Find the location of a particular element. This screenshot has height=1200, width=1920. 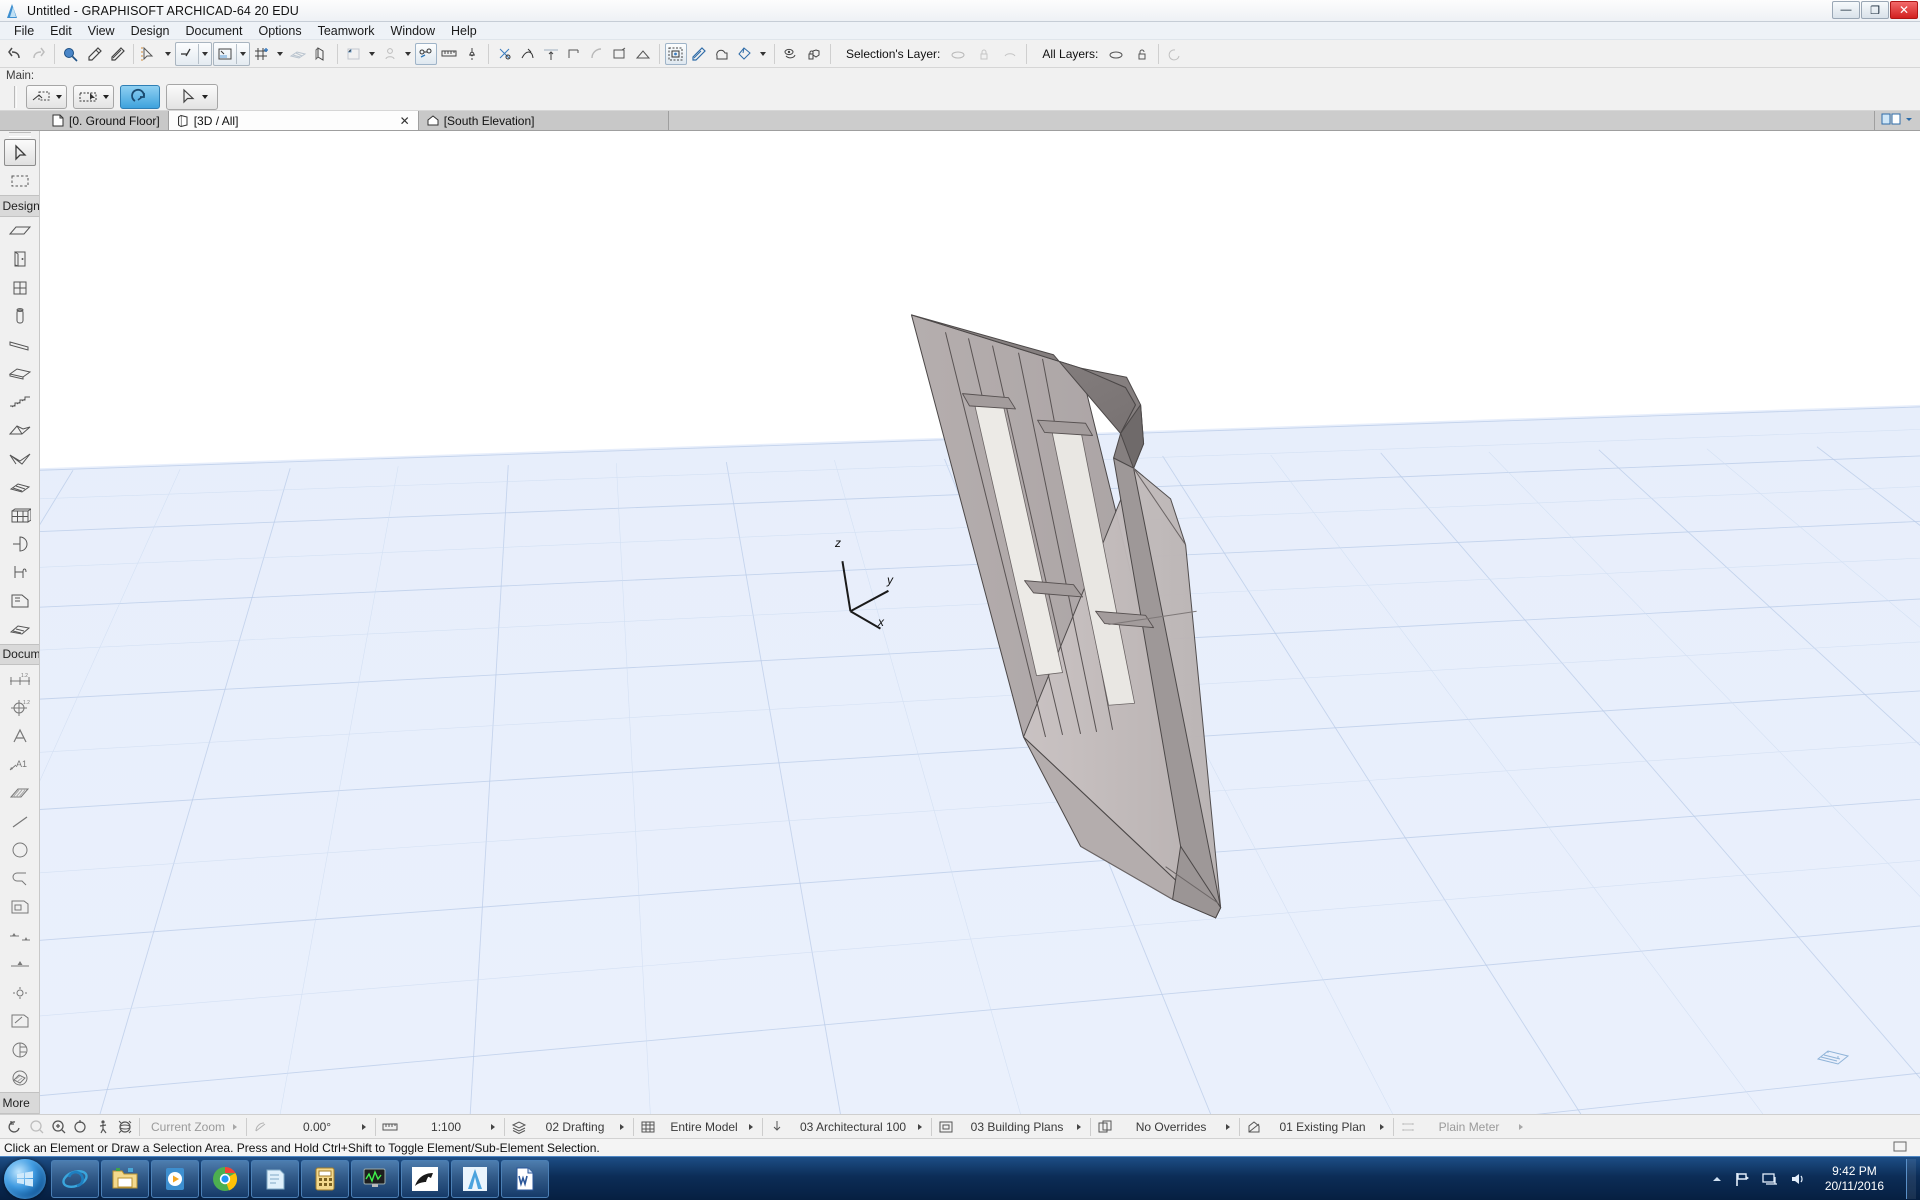

redo-icon is located at coordinates (38, 54).